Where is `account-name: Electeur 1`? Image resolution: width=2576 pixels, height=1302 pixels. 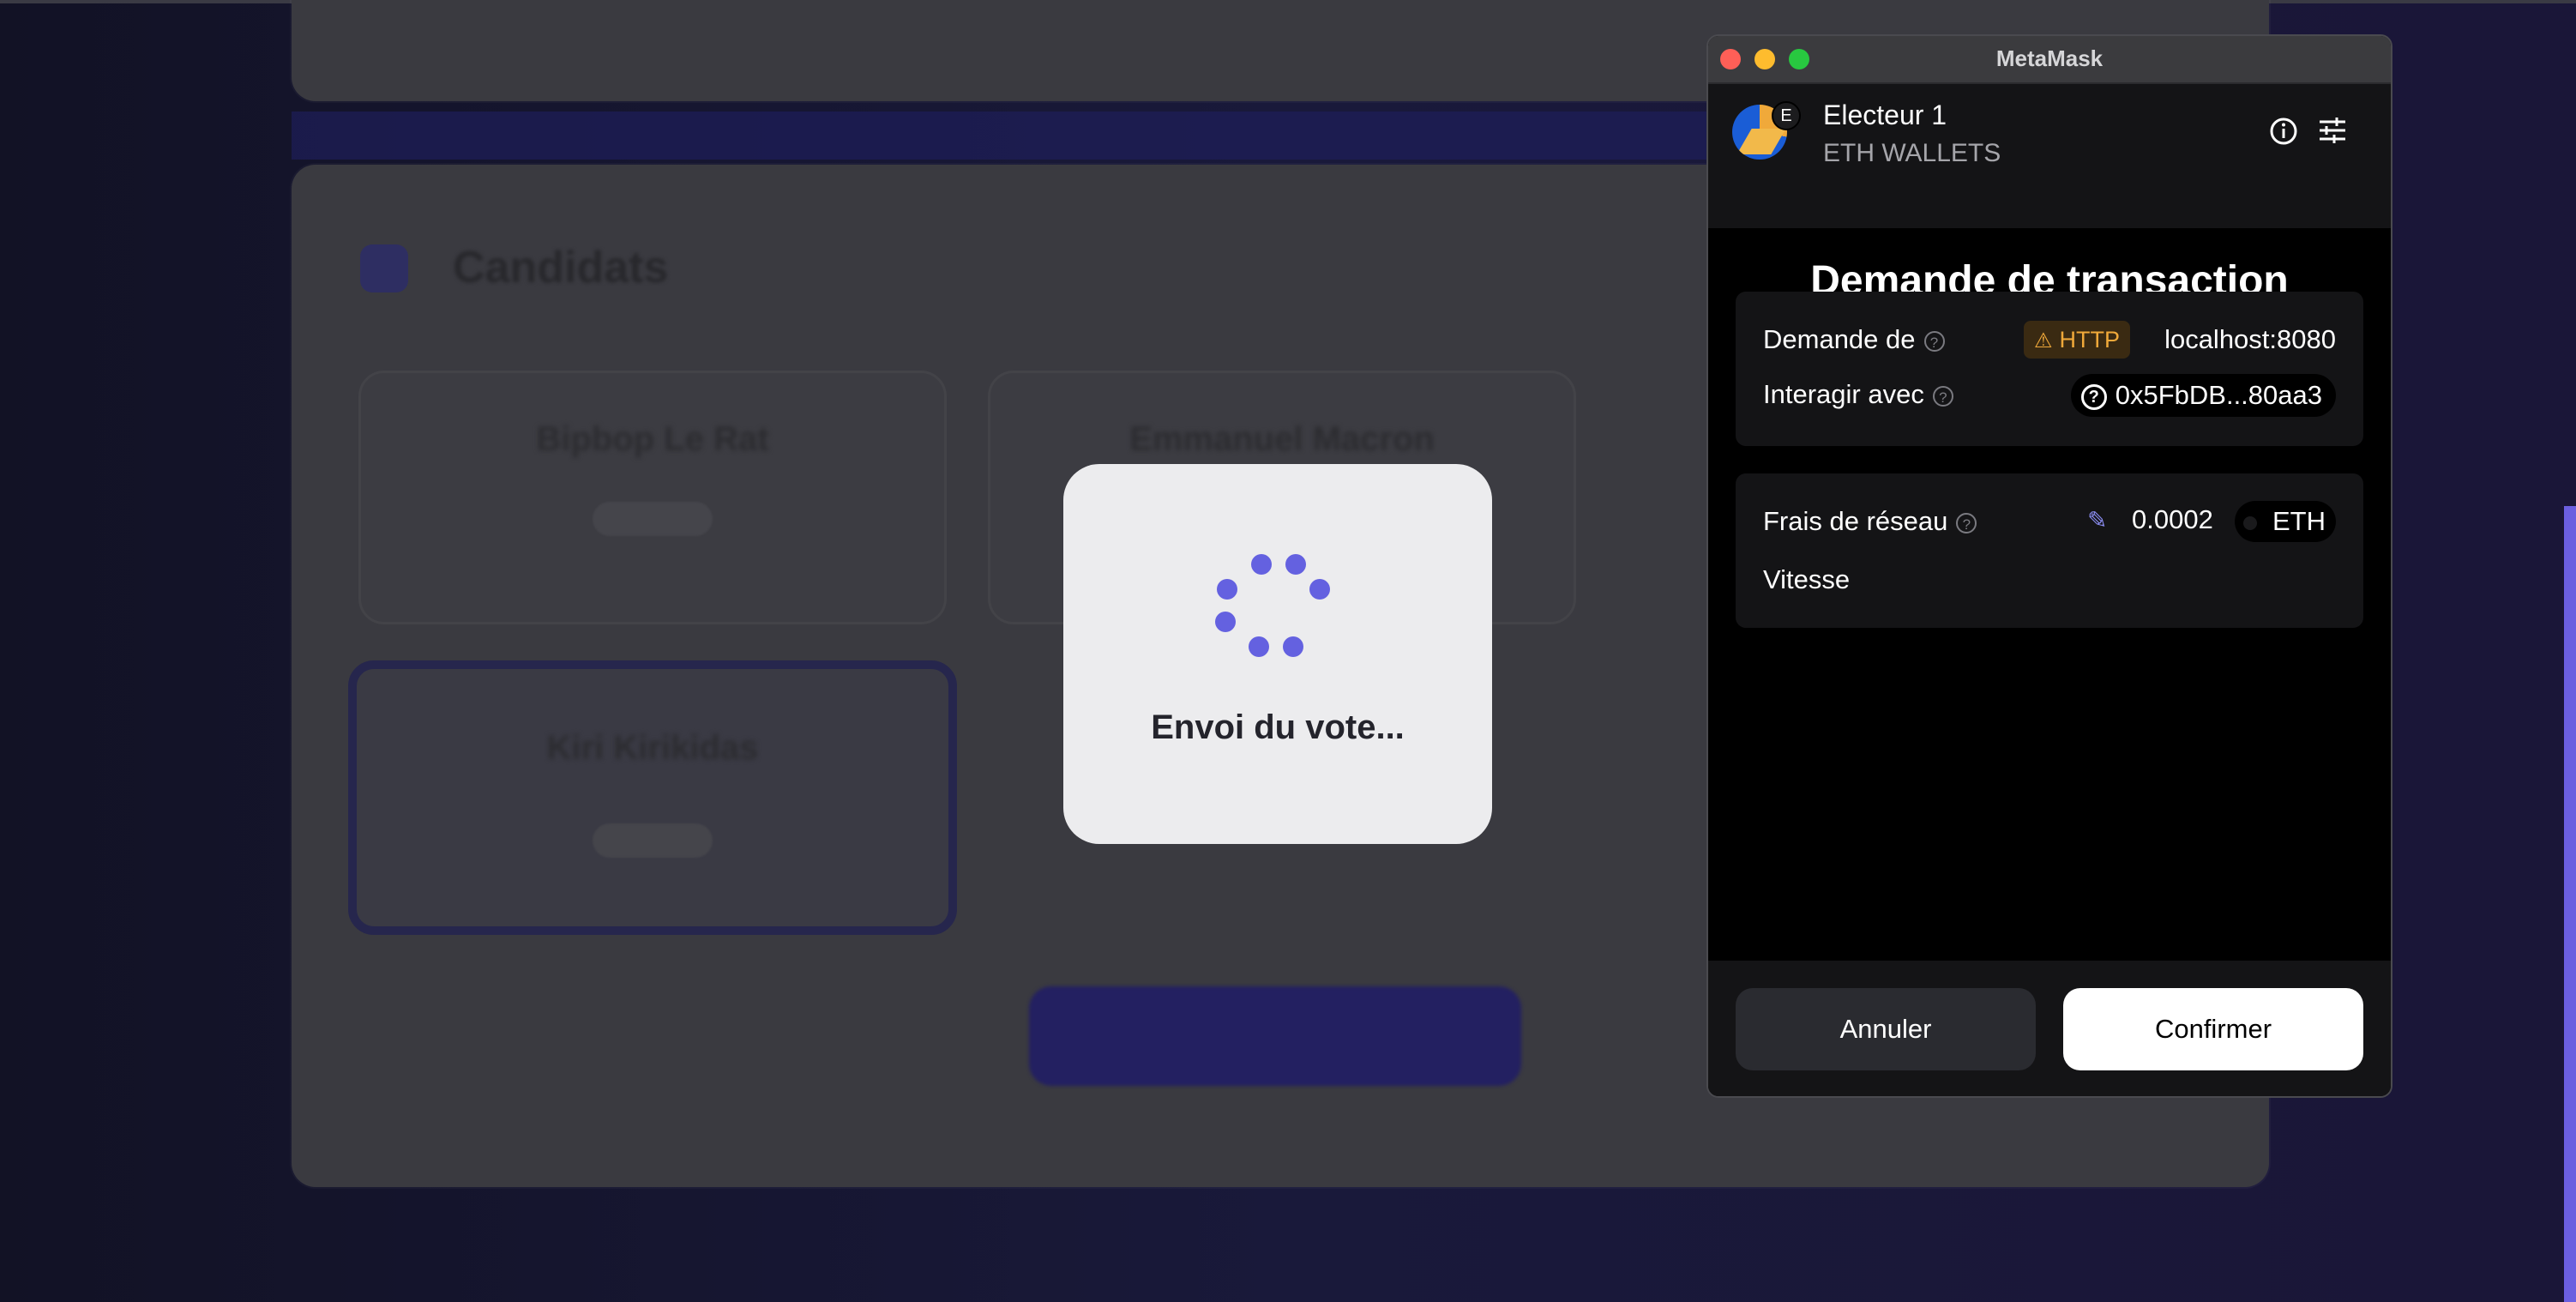 account-name: Electeur 1 is located at coordinates (1885, 115).